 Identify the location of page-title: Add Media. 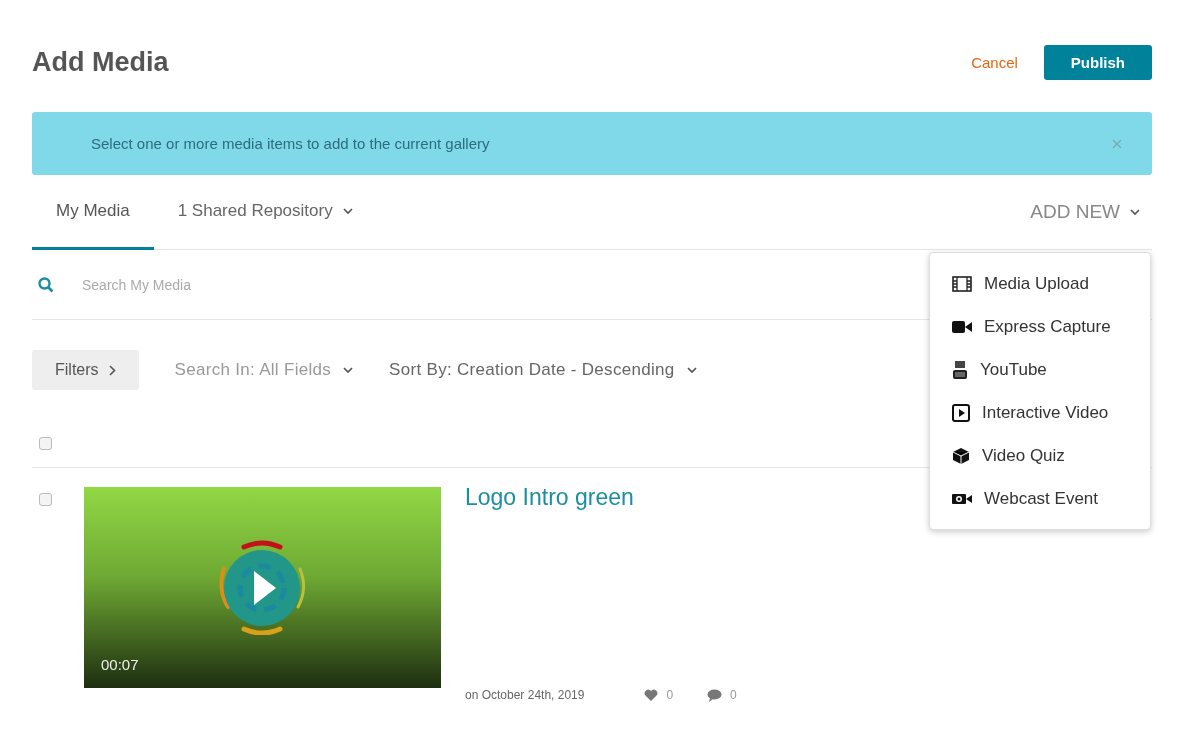
(100, 62).